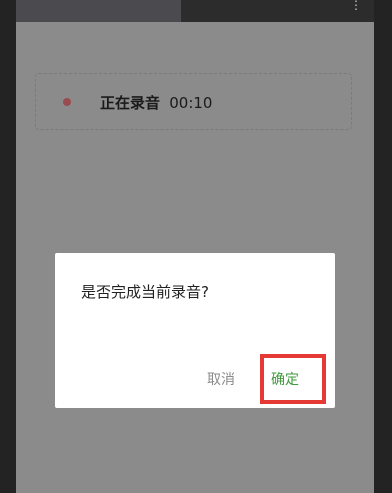 This screenshot has height=493, width=392. What do you see at coordinates (195, 11) in the screenshot?
I see `top-bar: ⋮` at bounding box center [195, 11].